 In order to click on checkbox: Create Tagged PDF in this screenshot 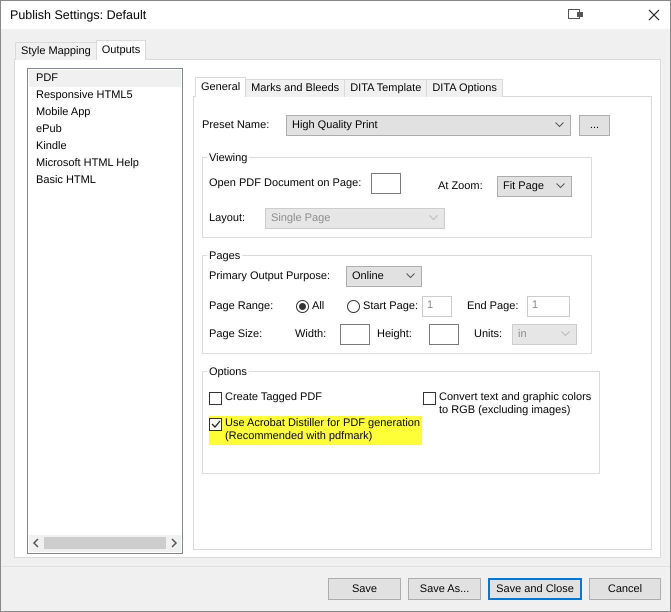, I will do `click(266, 398)`.